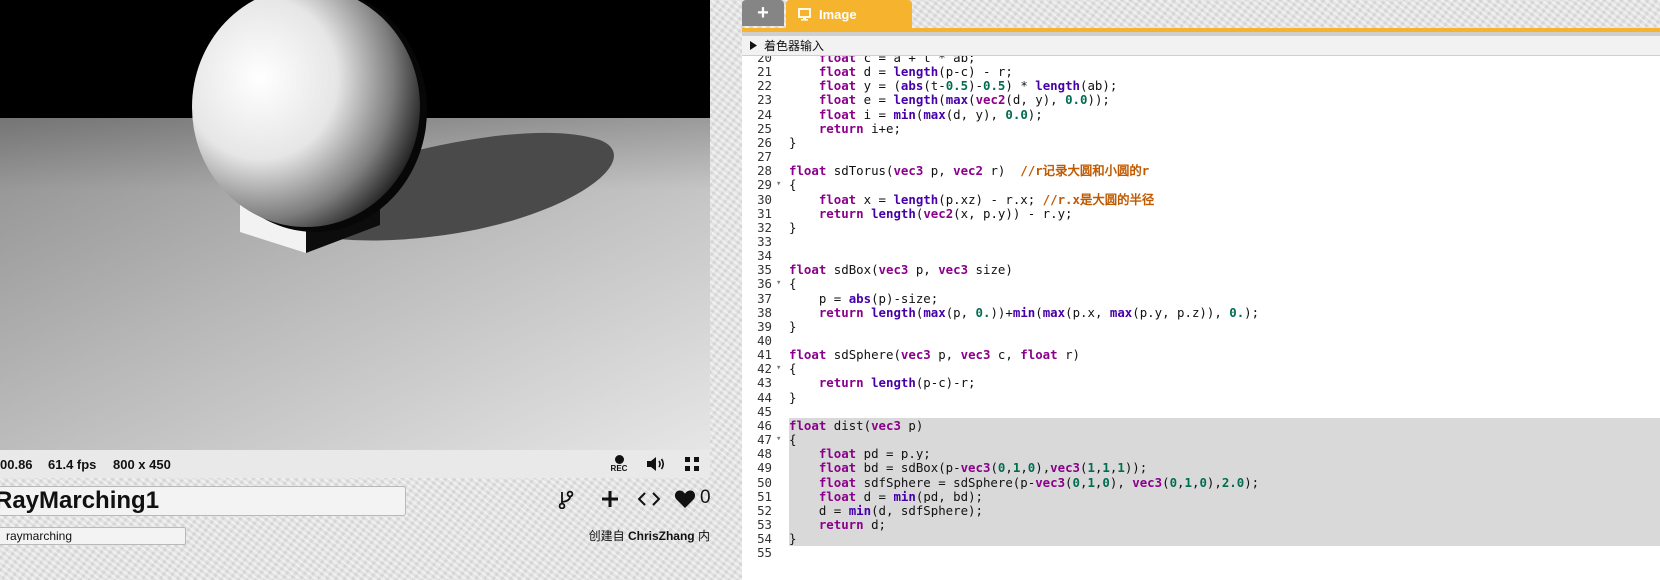 The image size is (1660, 580). I want to click on code-text: return length(vec2(x, p.y)) - r.y;, so click(945, 213).